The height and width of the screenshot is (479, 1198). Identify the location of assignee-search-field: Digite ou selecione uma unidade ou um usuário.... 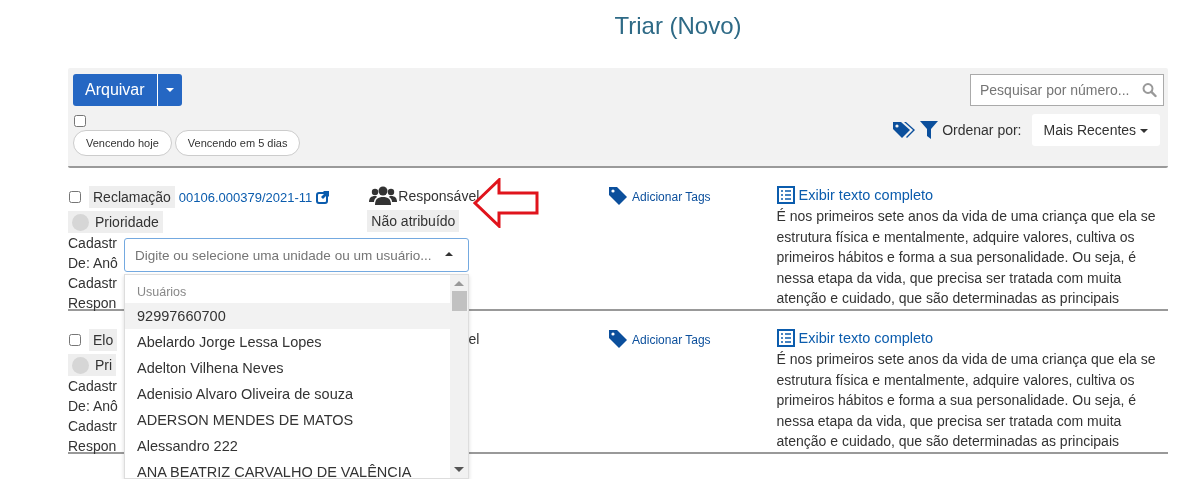
(296, 255).